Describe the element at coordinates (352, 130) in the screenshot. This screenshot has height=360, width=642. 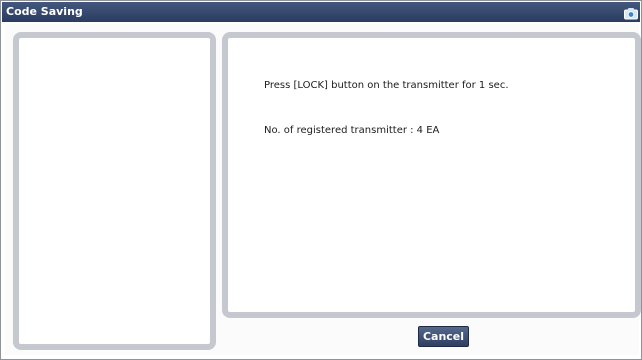
I see `registered-count-text: No. of registered transmitter : 4 EA` at that location.